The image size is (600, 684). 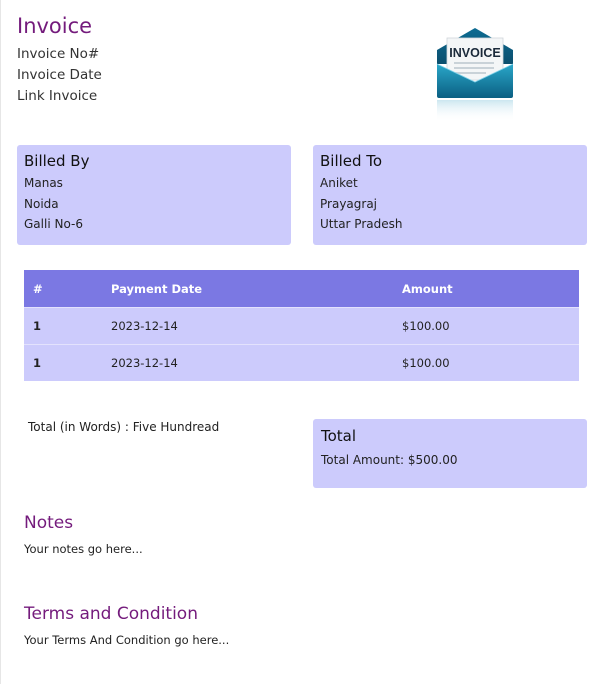 What do you see at coordinates (49, 523) in the screenshot?
I see `notes-title: Notes` at bounding box center [49, 523].